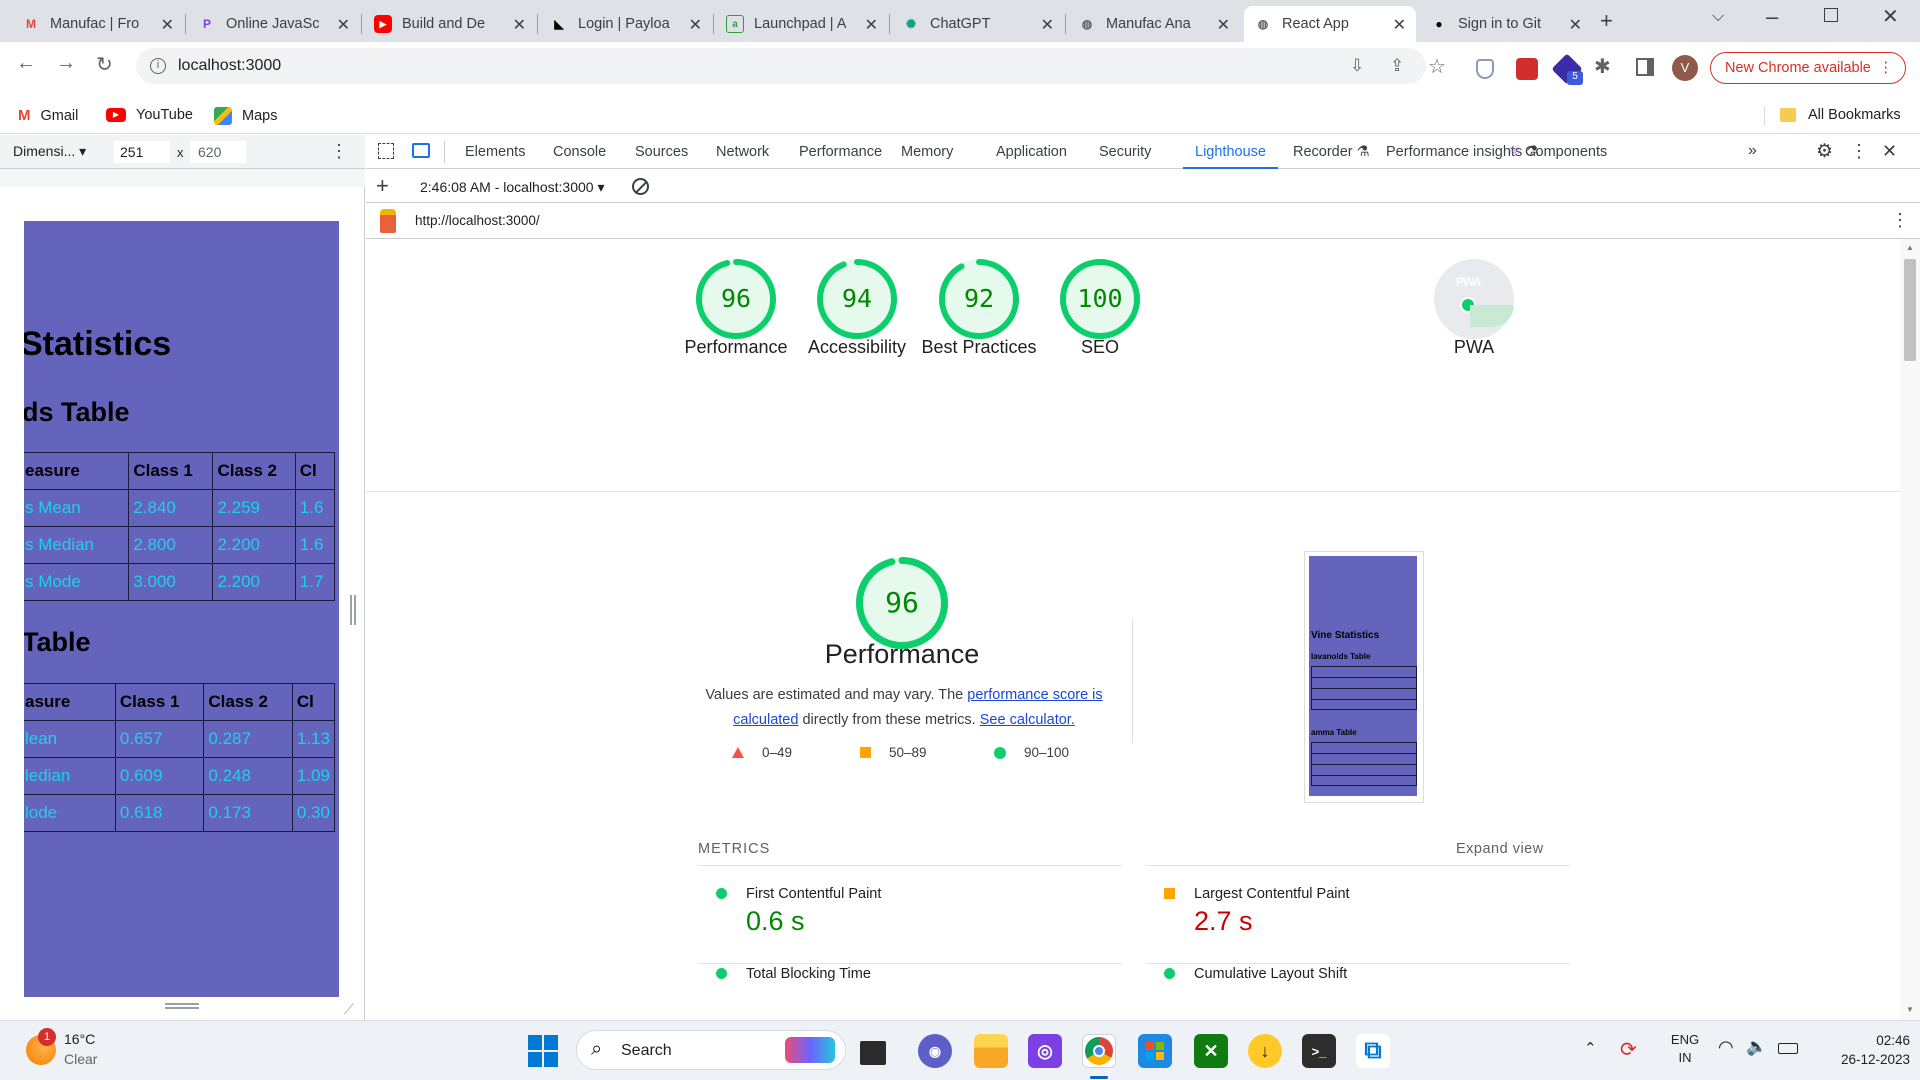  What do you see at coordinates (382, 186) in the screenshot?
I see `new-report-plus-icon: +` at bounding box center [382, 186].